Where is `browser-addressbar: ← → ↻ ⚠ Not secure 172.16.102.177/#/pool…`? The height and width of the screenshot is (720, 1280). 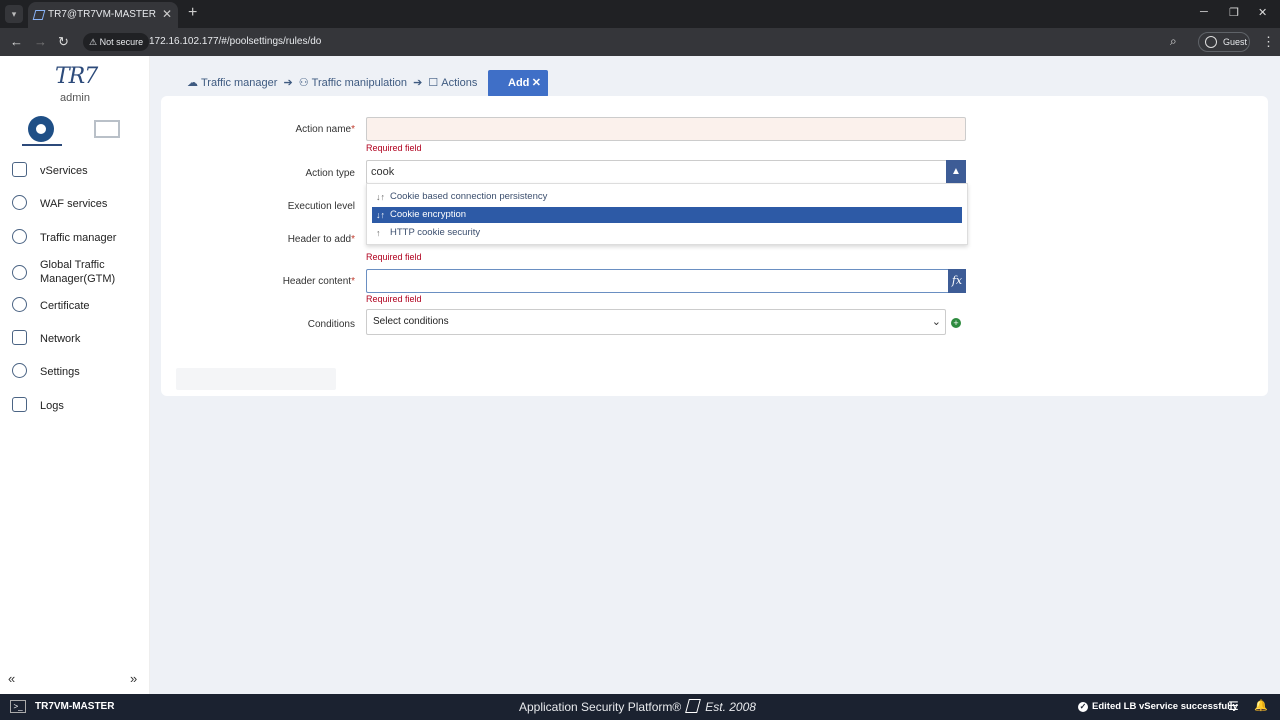 browser-addressbar: ← → ↻ ⚠ Not secure 172.16.102.177/#/pool… is located at coordinates (640, 42).